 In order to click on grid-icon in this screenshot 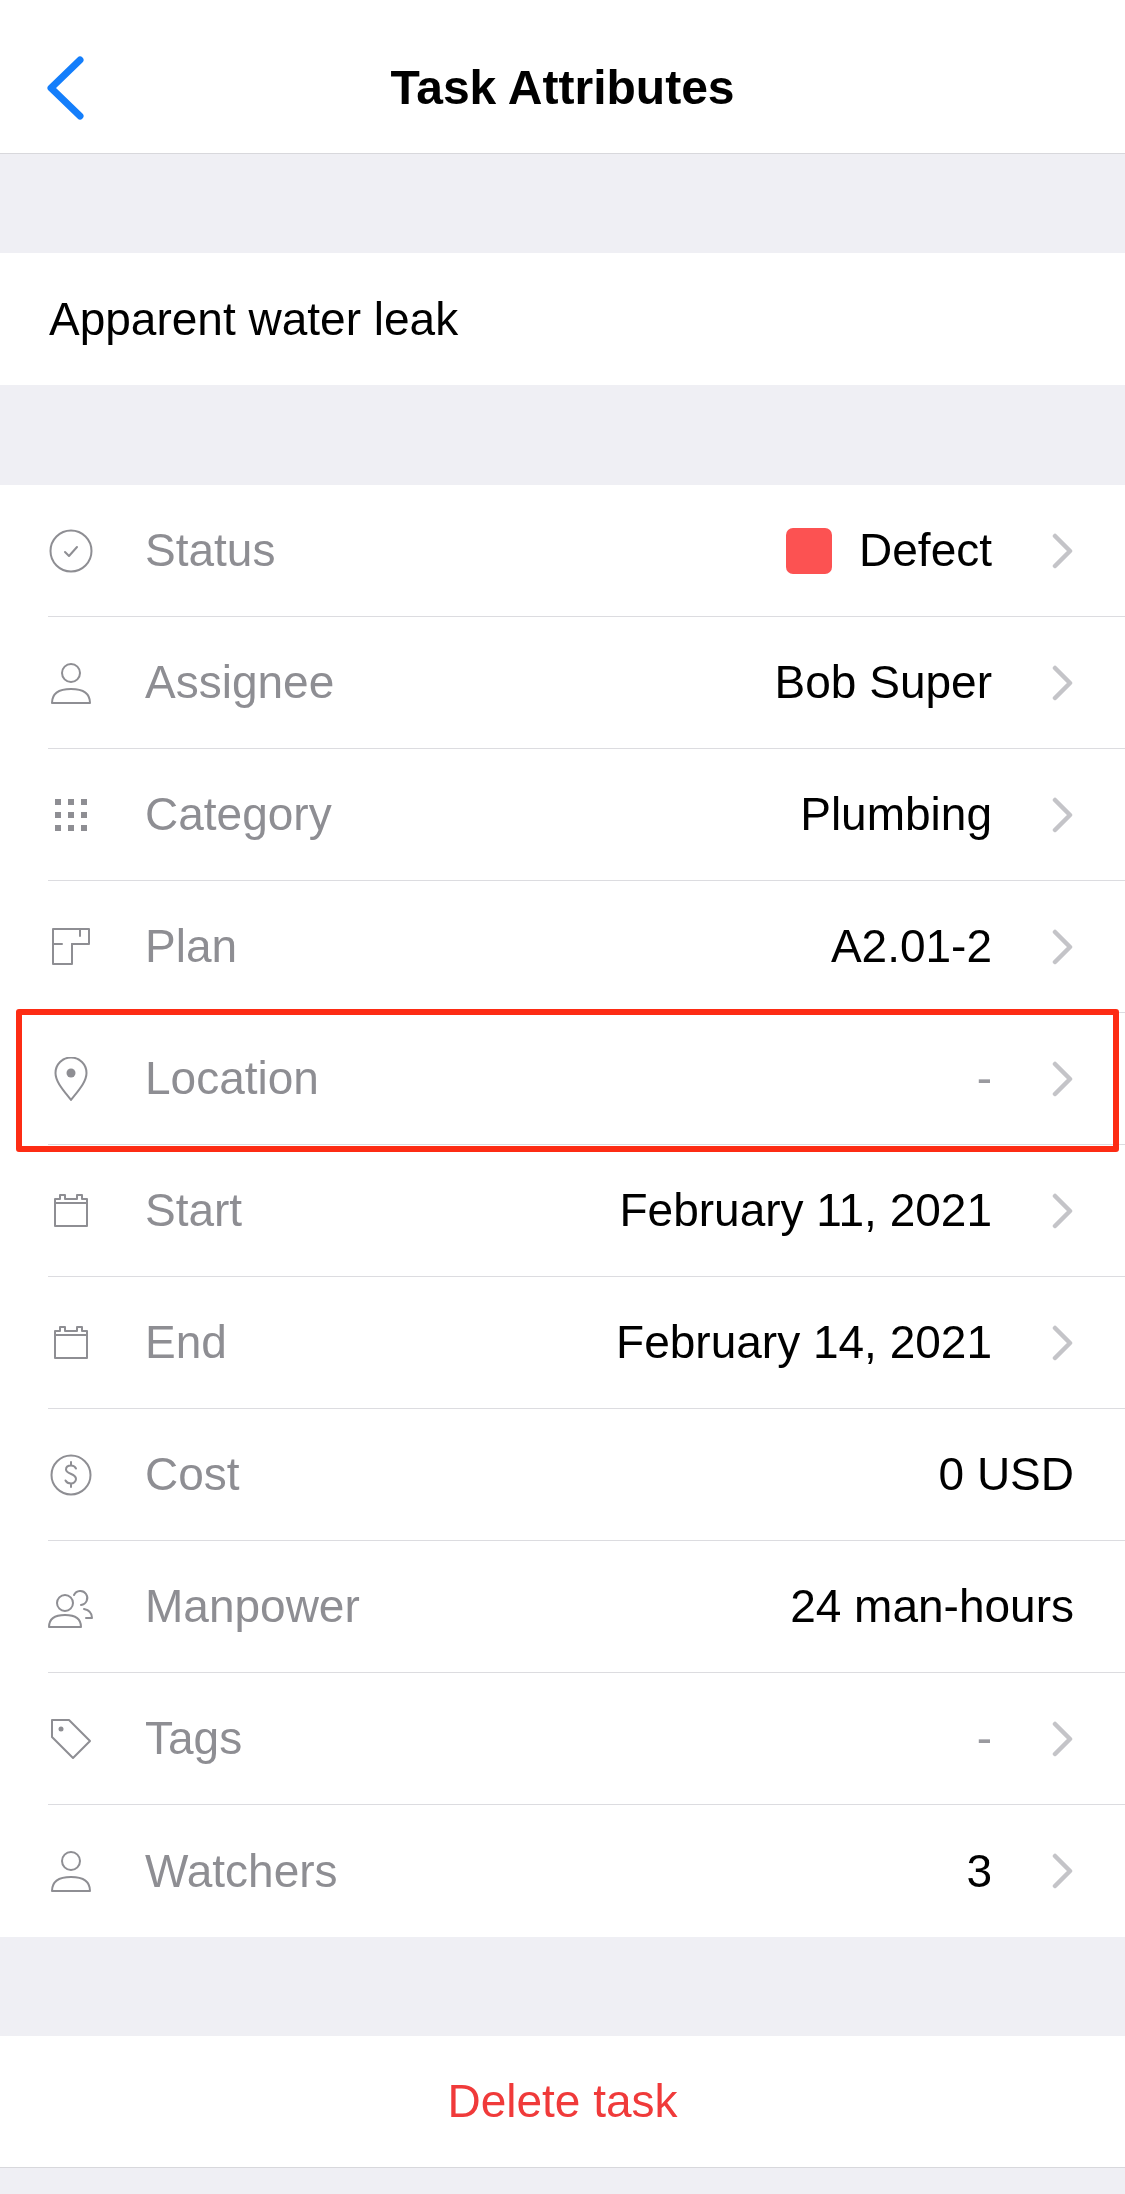, I will do `click(71, 814)`.